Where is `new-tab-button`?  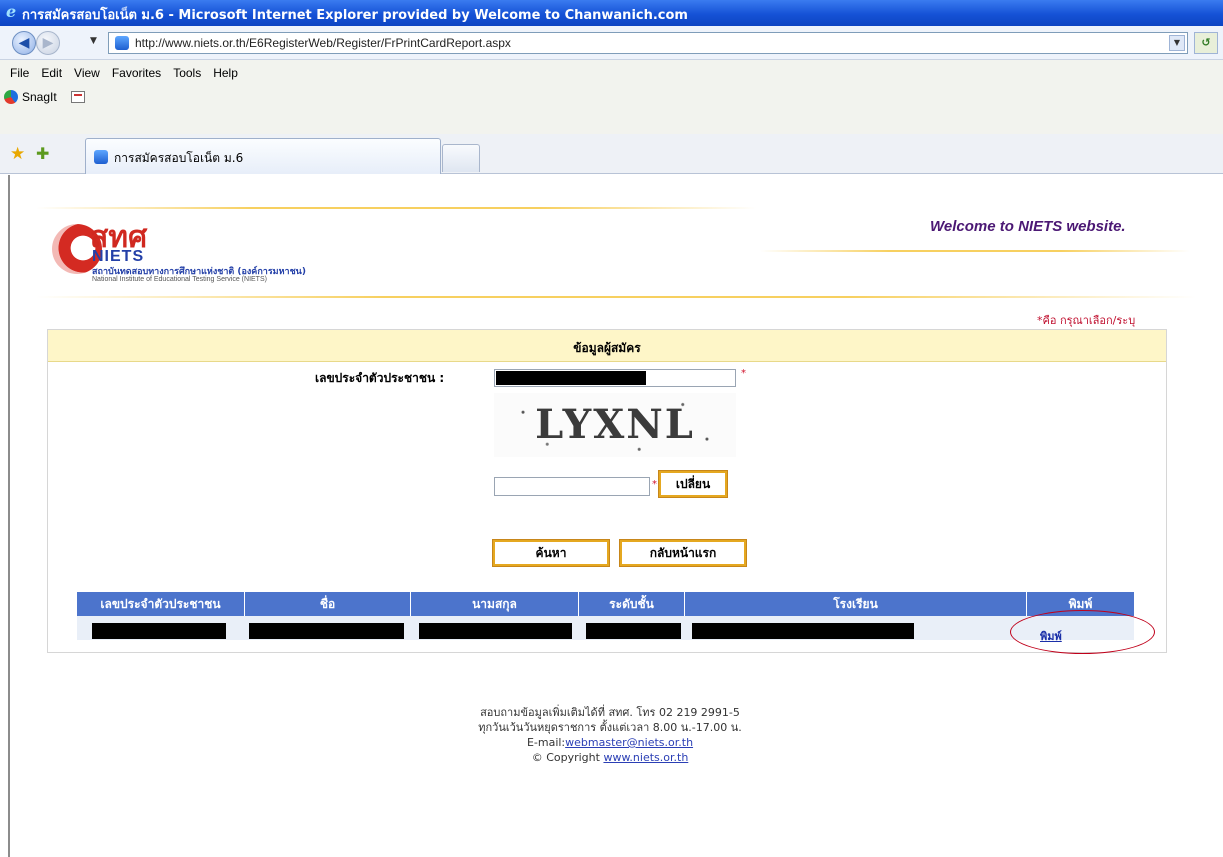 new-tab-button is located at coordinates (461, 158).